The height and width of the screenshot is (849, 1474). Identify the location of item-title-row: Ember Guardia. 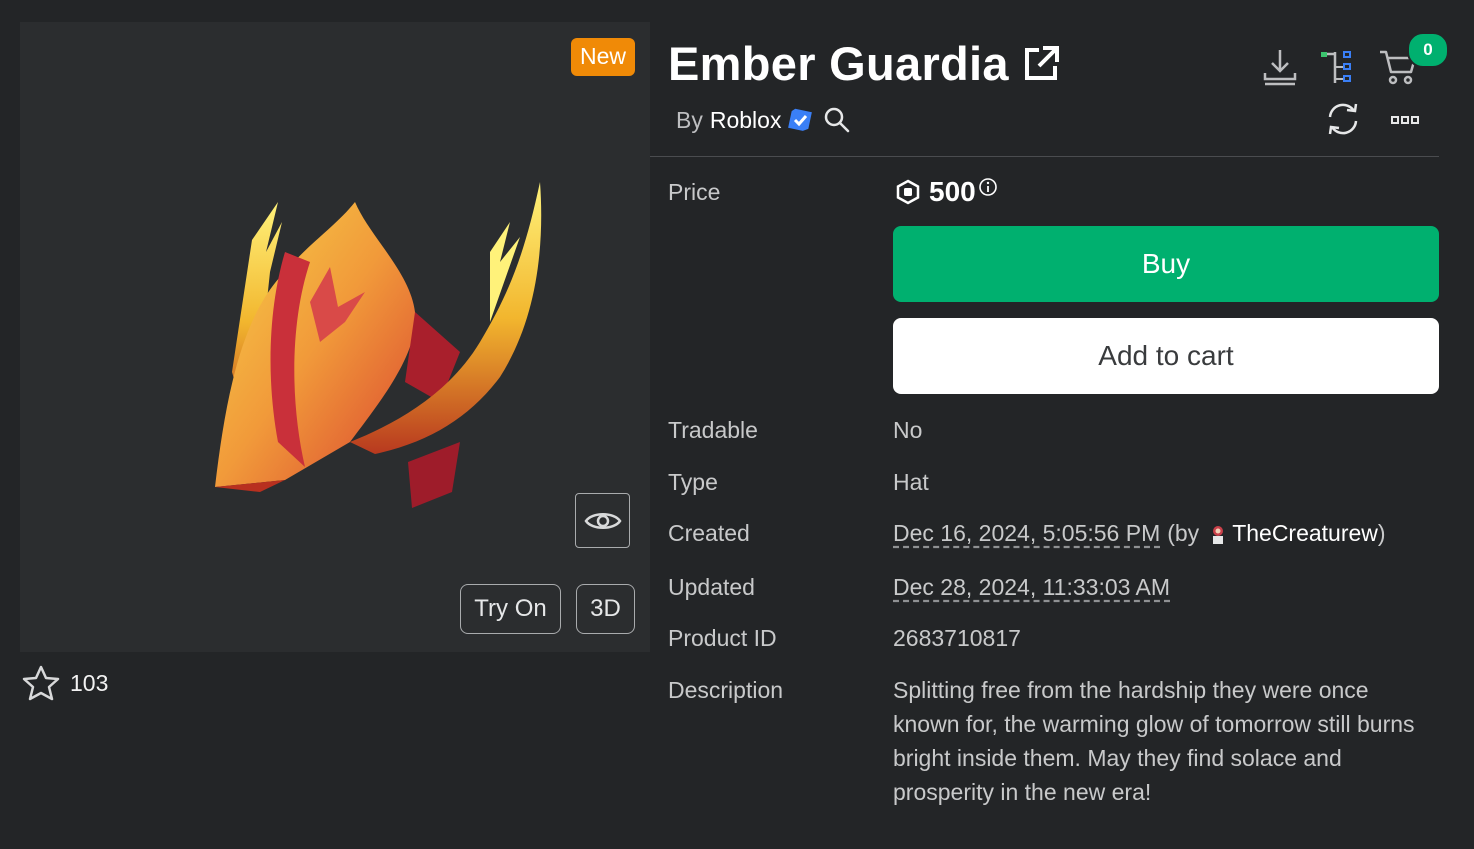
(864, 63).